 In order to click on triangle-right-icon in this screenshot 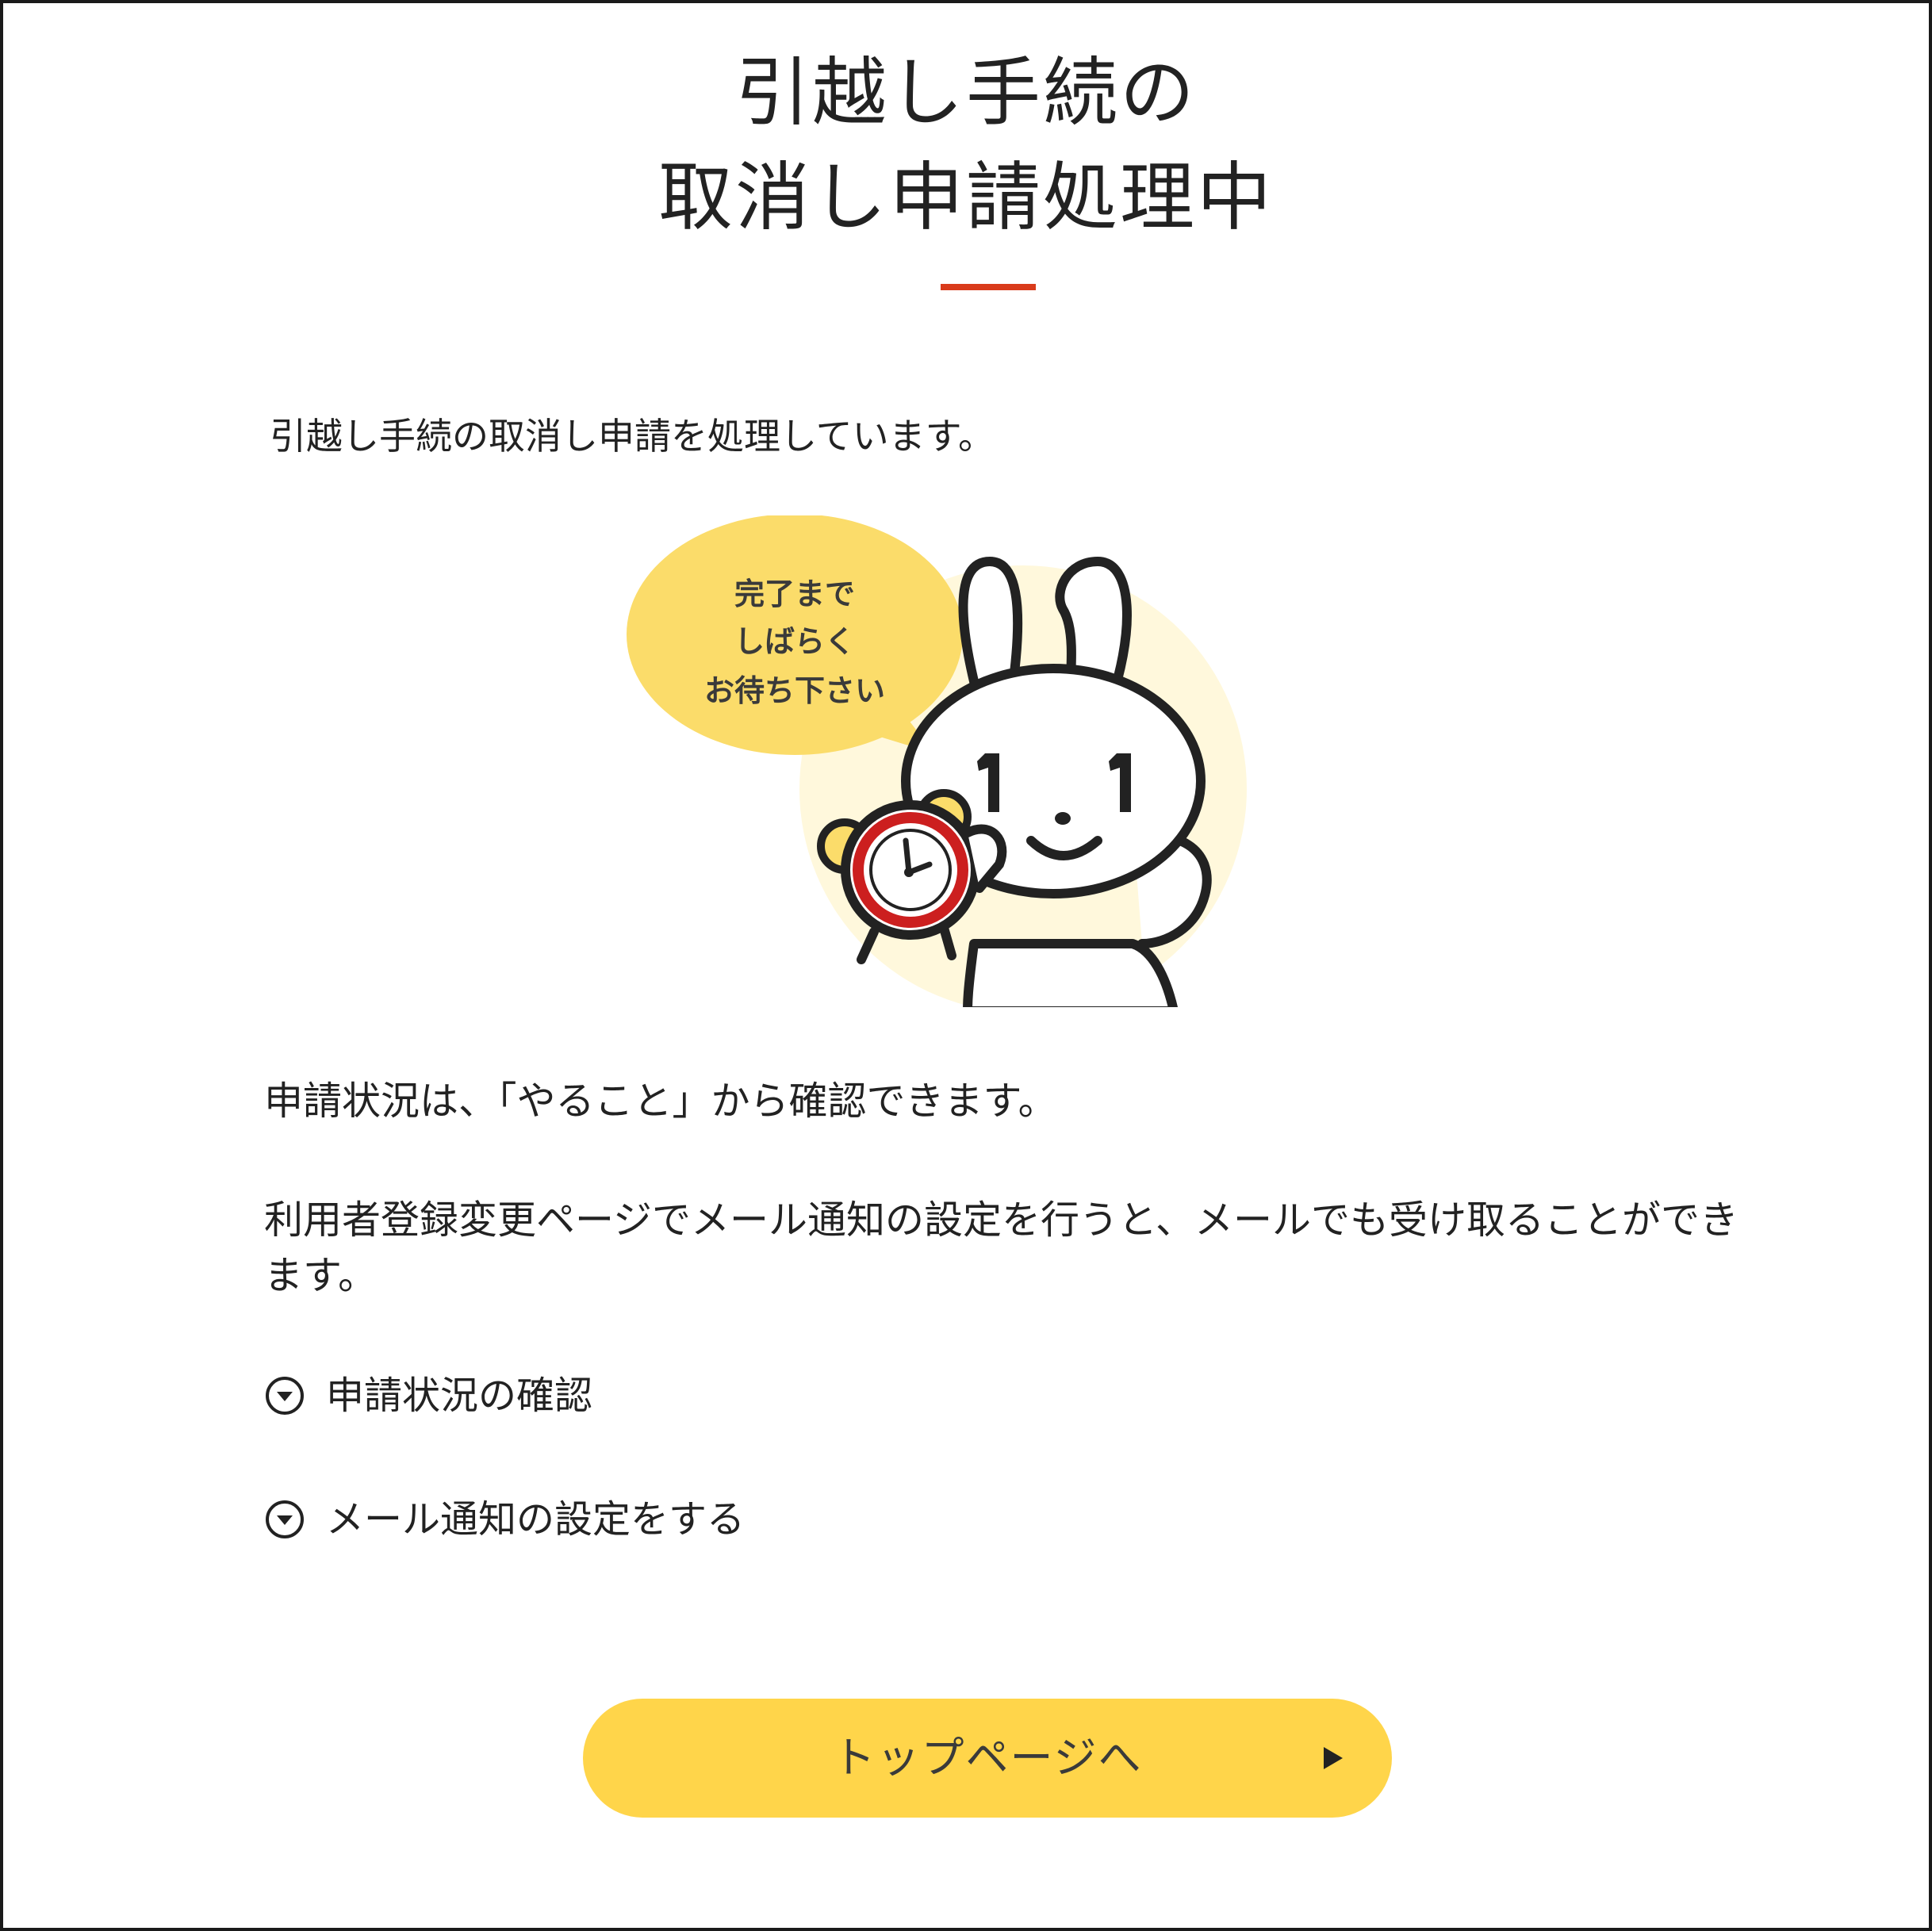, I will do `click(1334, 1758)`.